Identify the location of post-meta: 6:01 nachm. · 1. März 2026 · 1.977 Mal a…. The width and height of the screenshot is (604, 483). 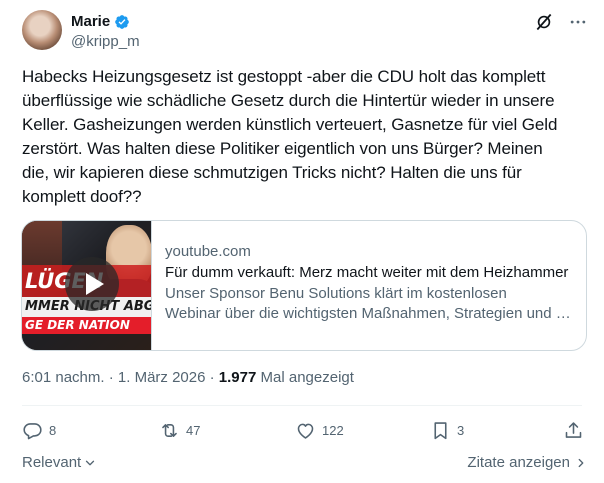
(188, 378).